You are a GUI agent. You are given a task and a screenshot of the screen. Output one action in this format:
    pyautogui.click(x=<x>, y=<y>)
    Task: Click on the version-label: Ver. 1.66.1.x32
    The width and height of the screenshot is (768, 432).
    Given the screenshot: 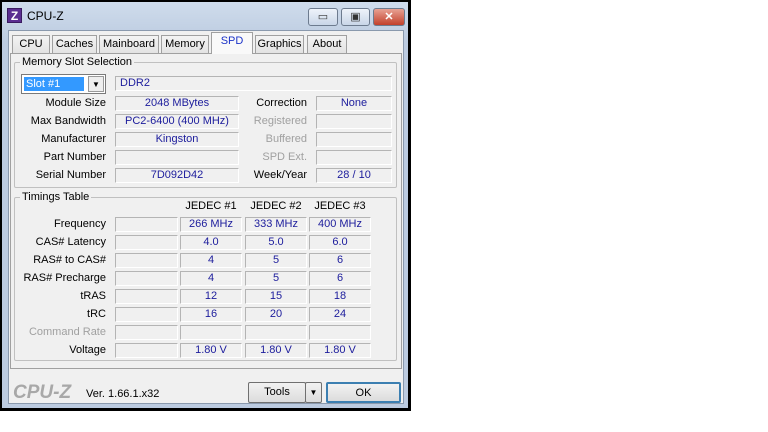 What is the action you would take?
    pyautogui.click(x=123, y=394)
    